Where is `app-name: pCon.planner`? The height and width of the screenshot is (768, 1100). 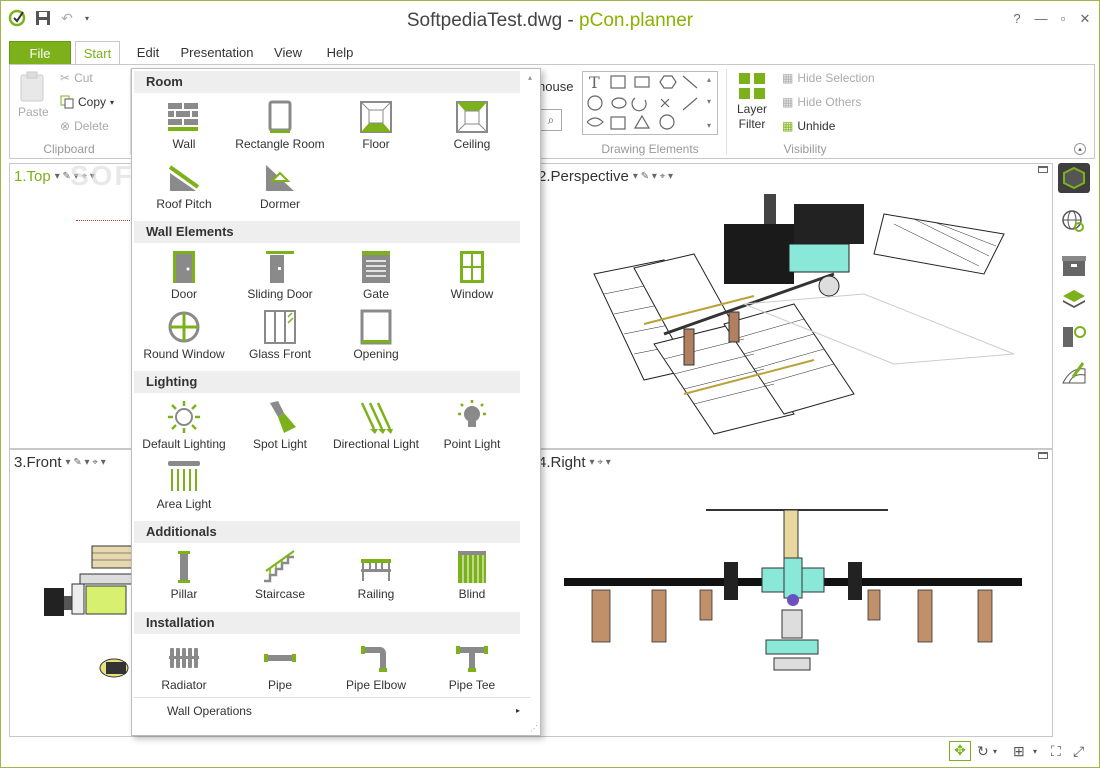
app-name: pCon.planner is located at coordinates (636, 20).